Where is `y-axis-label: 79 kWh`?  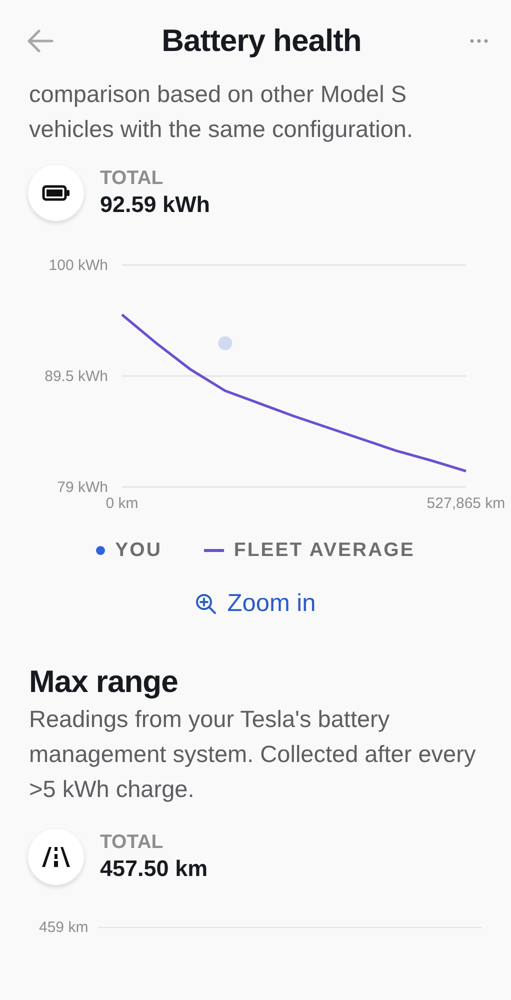
y-axis-label: 79 kWh is located at coordinates (82, 487).